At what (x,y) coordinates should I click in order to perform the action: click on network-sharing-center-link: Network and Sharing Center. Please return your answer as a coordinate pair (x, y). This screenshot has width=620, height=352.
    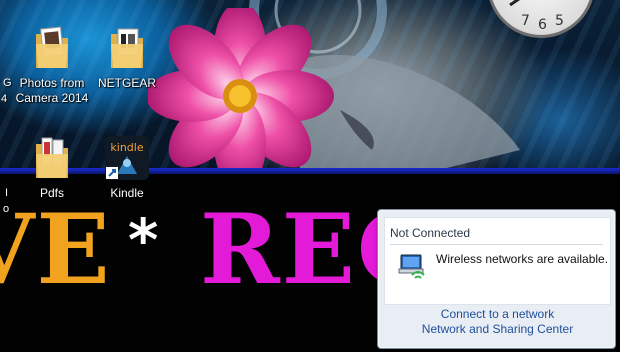
    Looking at the image, I should click on (496, 329).